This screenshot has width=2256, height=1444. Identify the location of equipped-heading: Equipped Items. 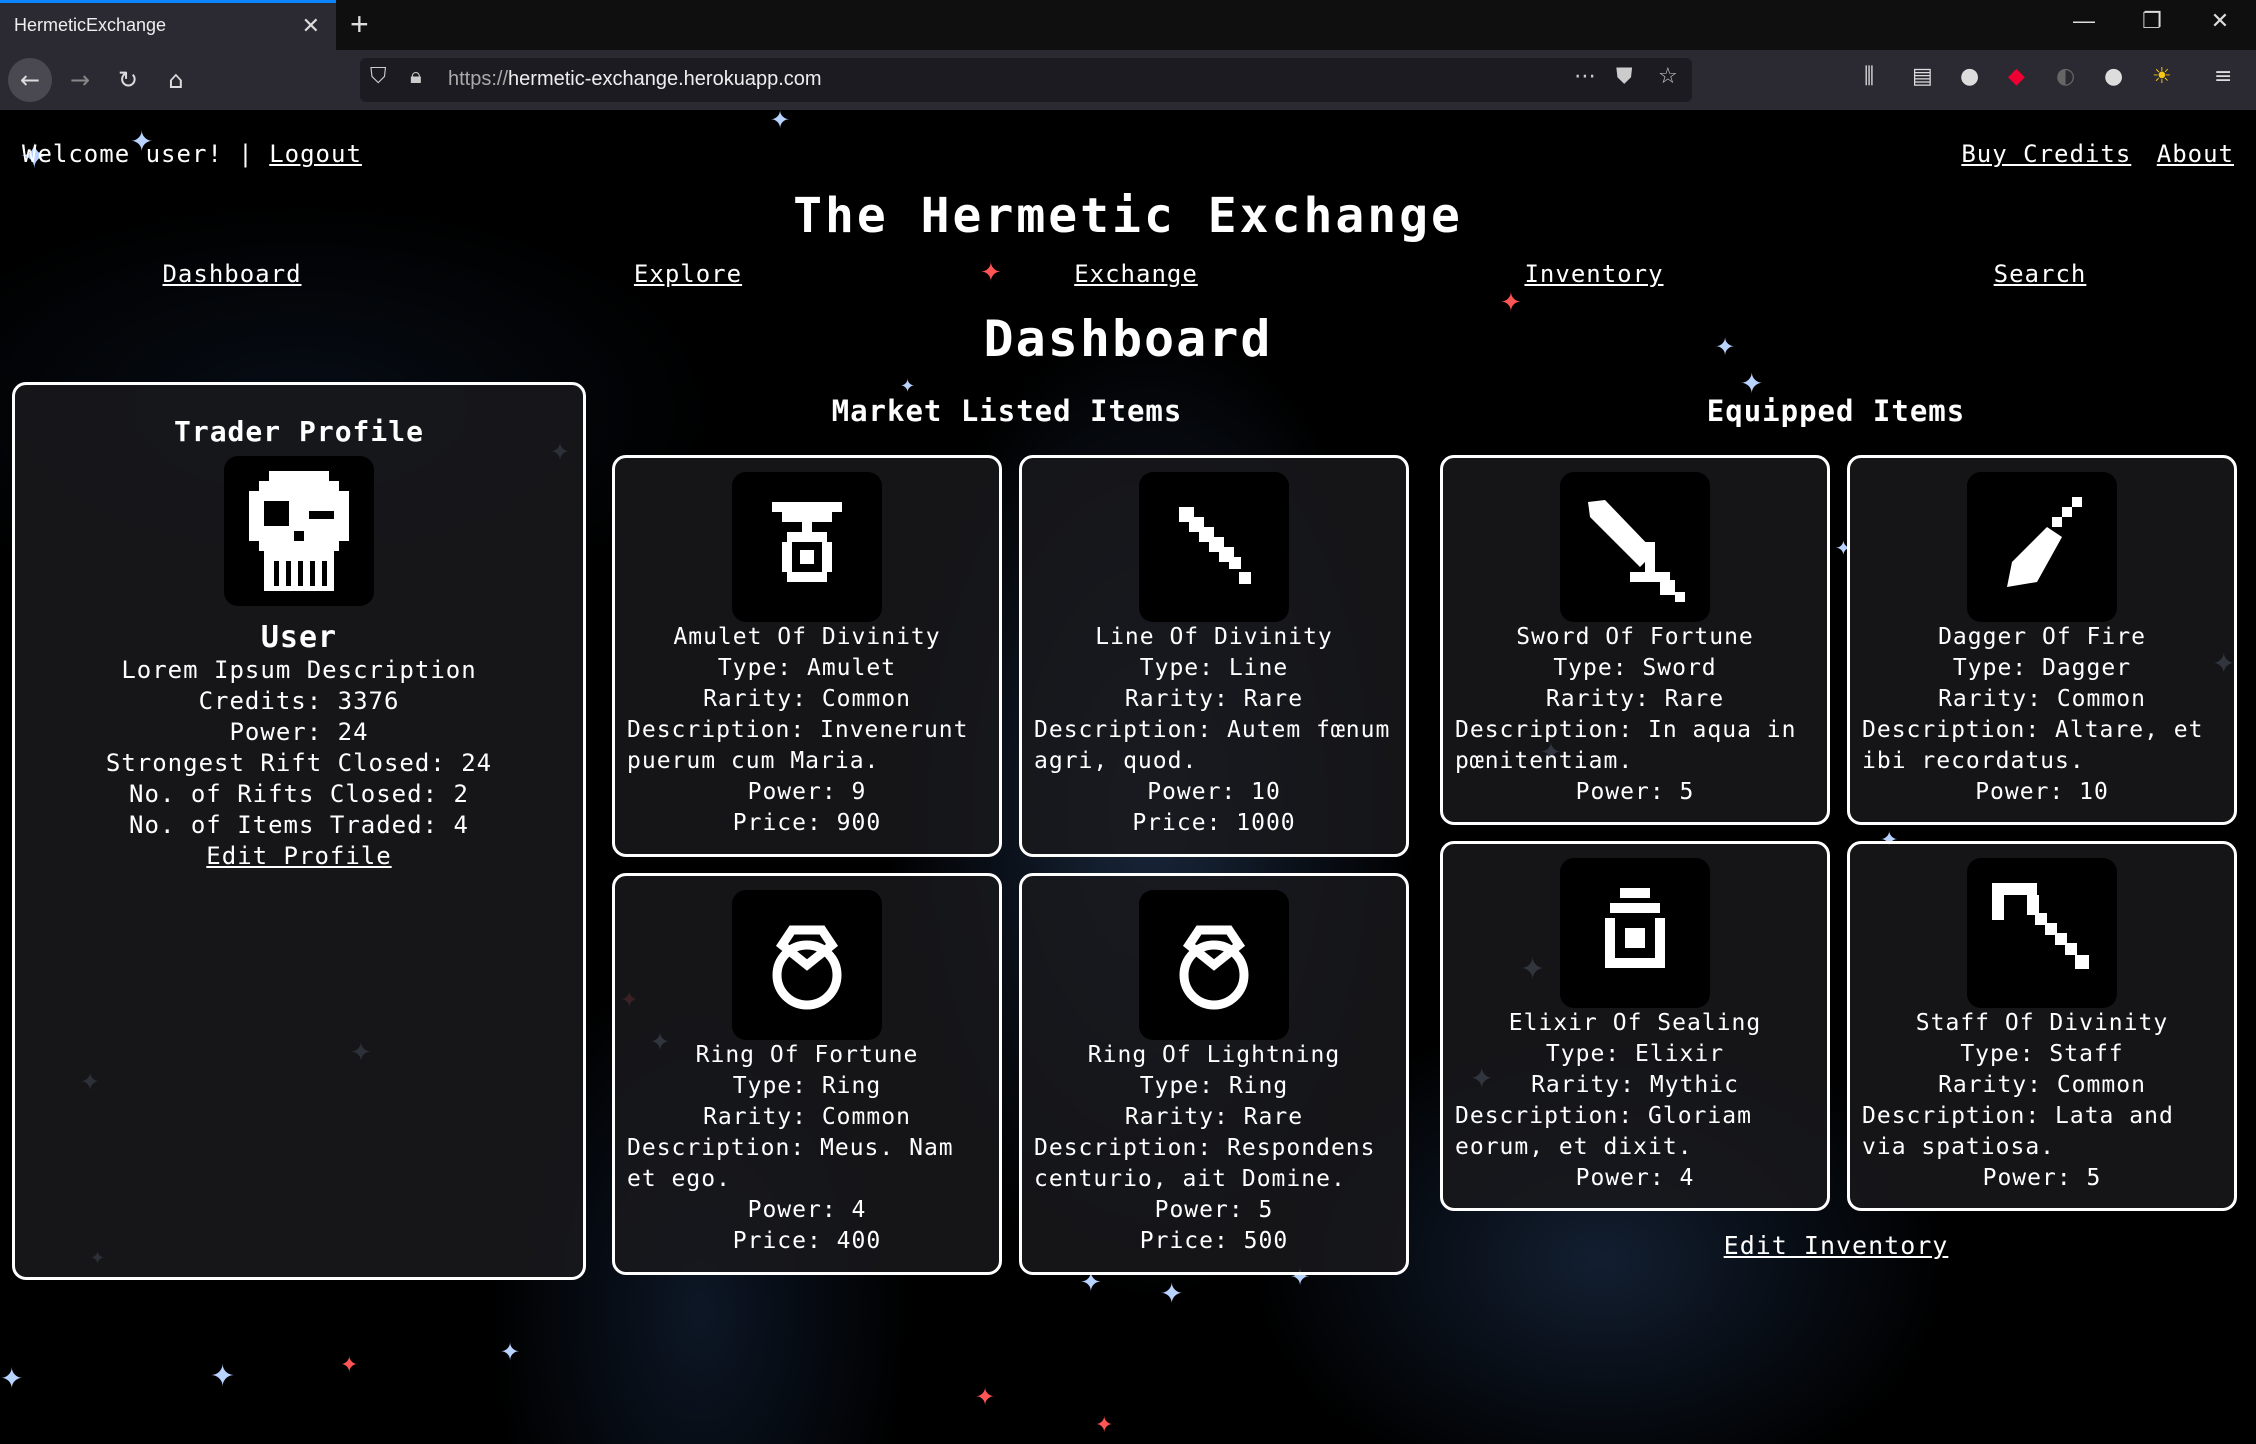
(1836, 411).